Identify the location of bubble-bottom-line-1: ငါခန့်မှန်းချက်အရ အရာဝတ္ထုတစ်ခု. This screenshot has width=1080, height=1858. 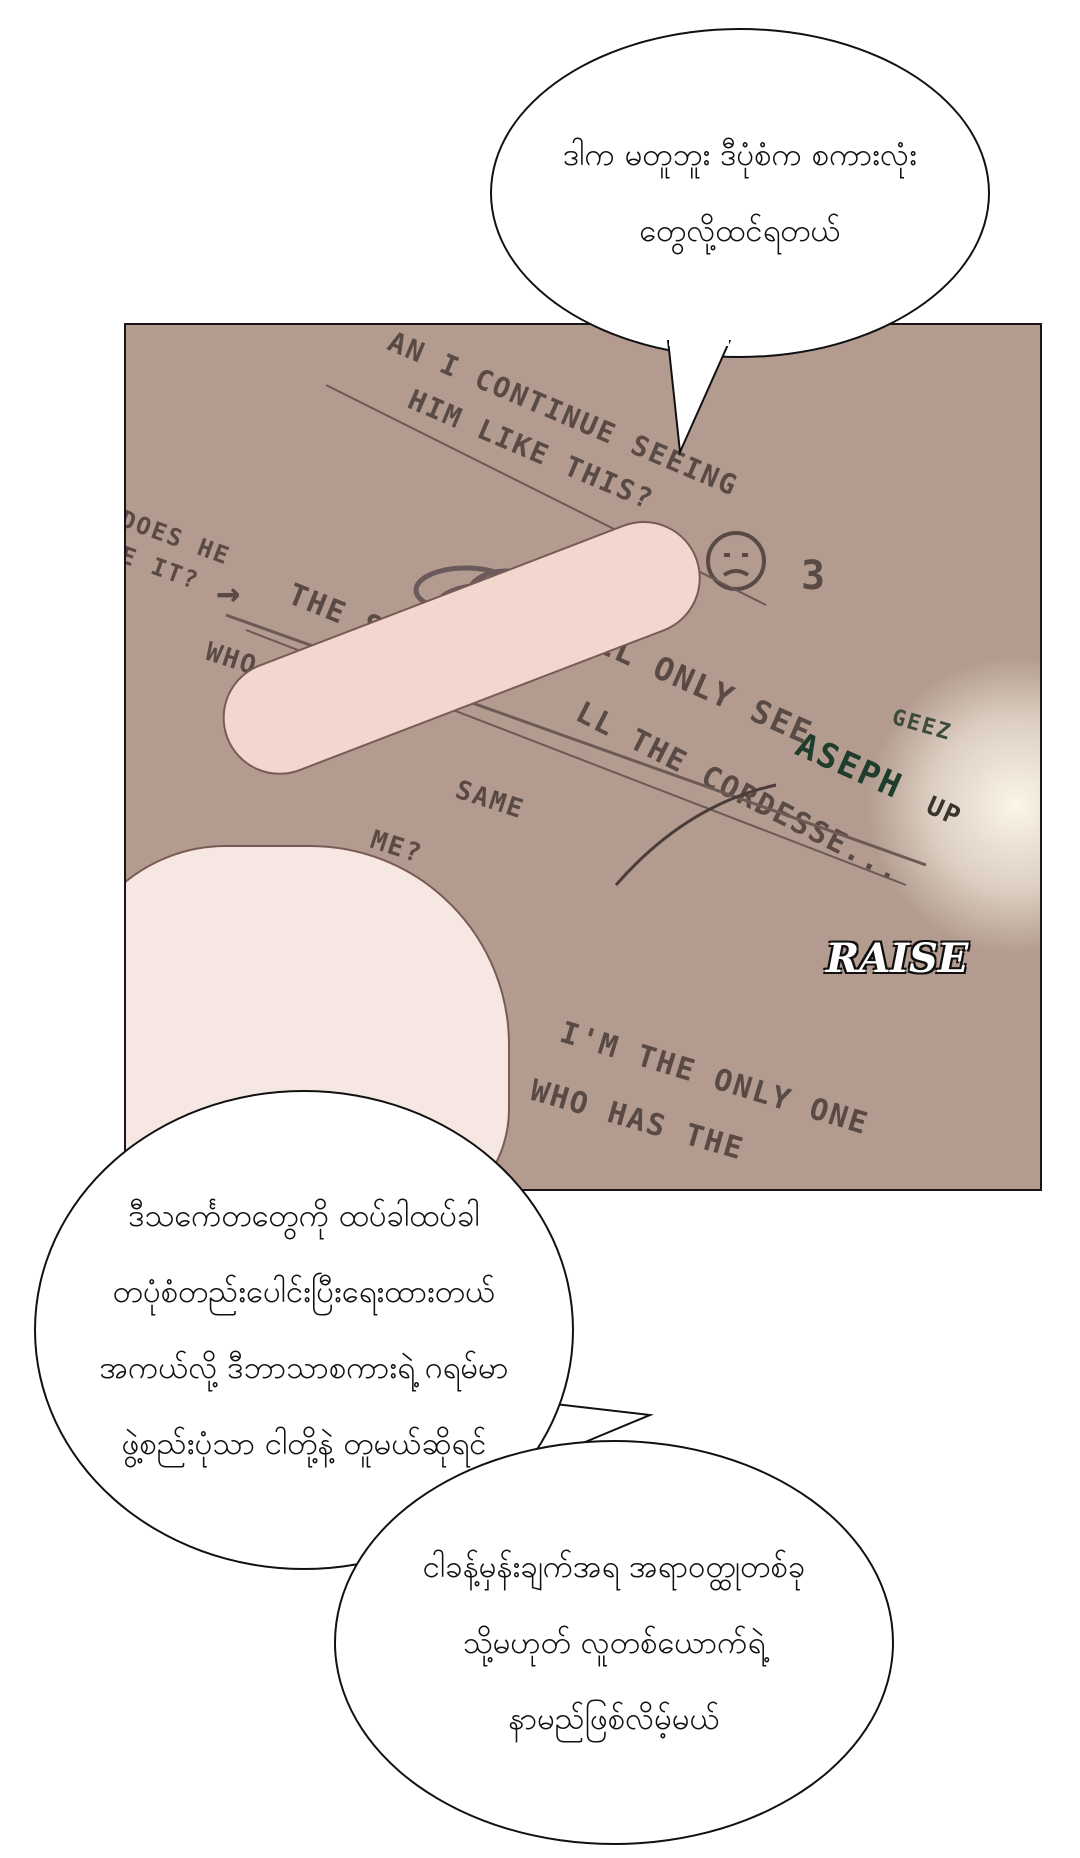
(614, 1566).